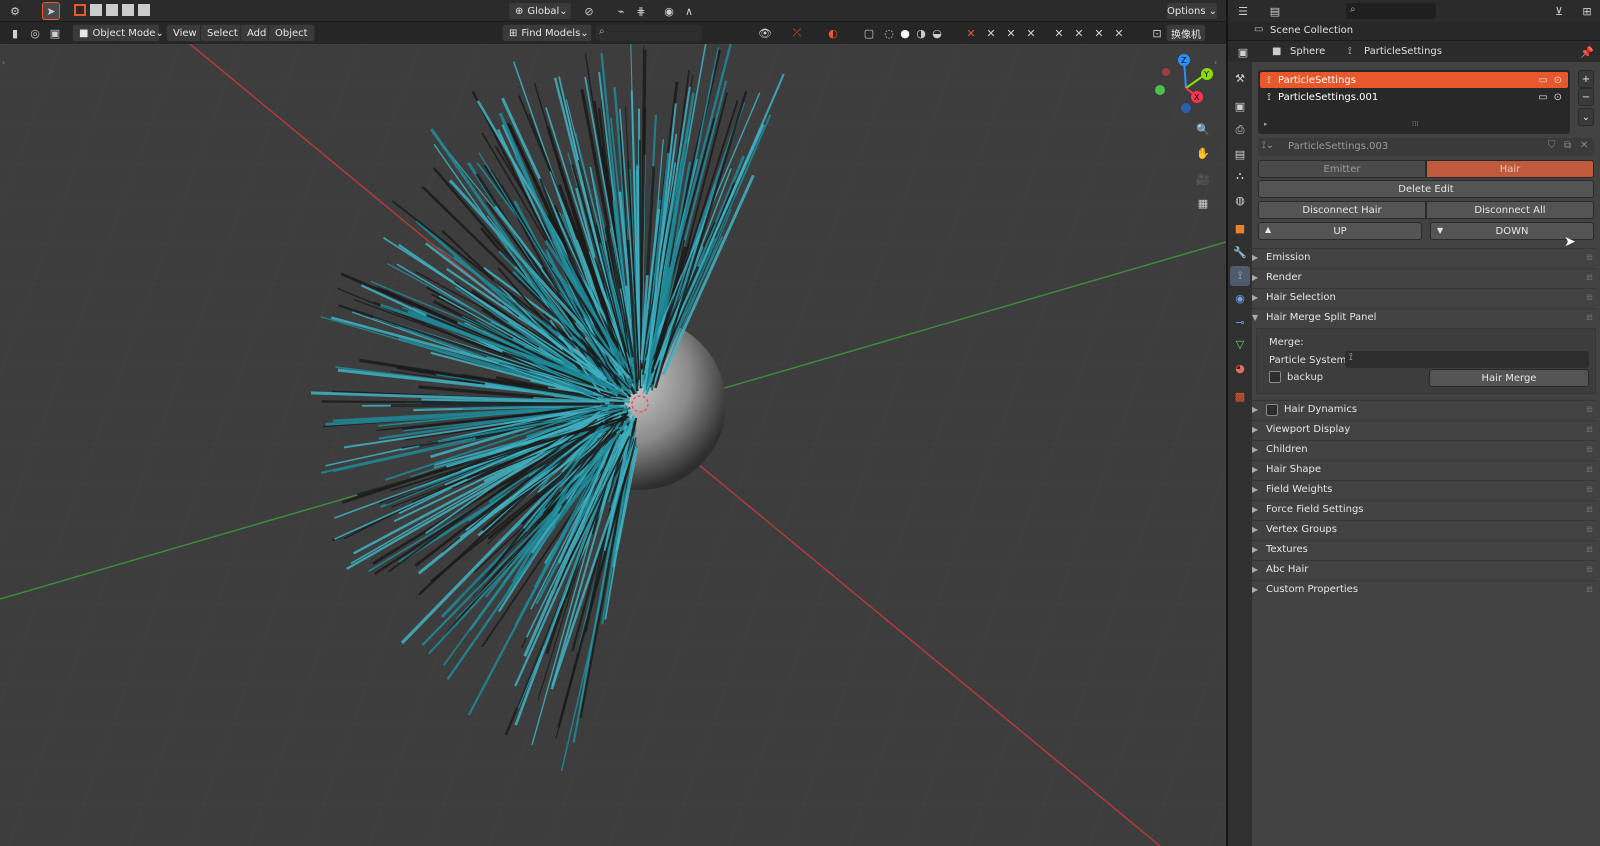 This screenshot has height=846, width=1600. I want to click on fake-user-shield-icon: ⛉, so click(1552, 145).